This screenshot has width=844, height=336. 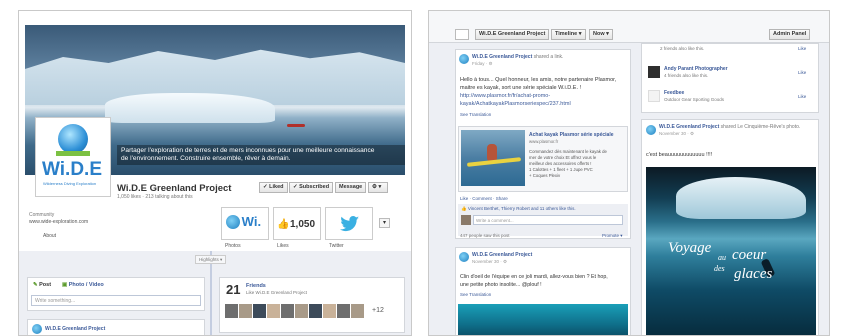 What do you see at coordinates (283, 224) in the screenshot?
I see `thumbs-up-icon: 👍` at bounding box center [283, 224].